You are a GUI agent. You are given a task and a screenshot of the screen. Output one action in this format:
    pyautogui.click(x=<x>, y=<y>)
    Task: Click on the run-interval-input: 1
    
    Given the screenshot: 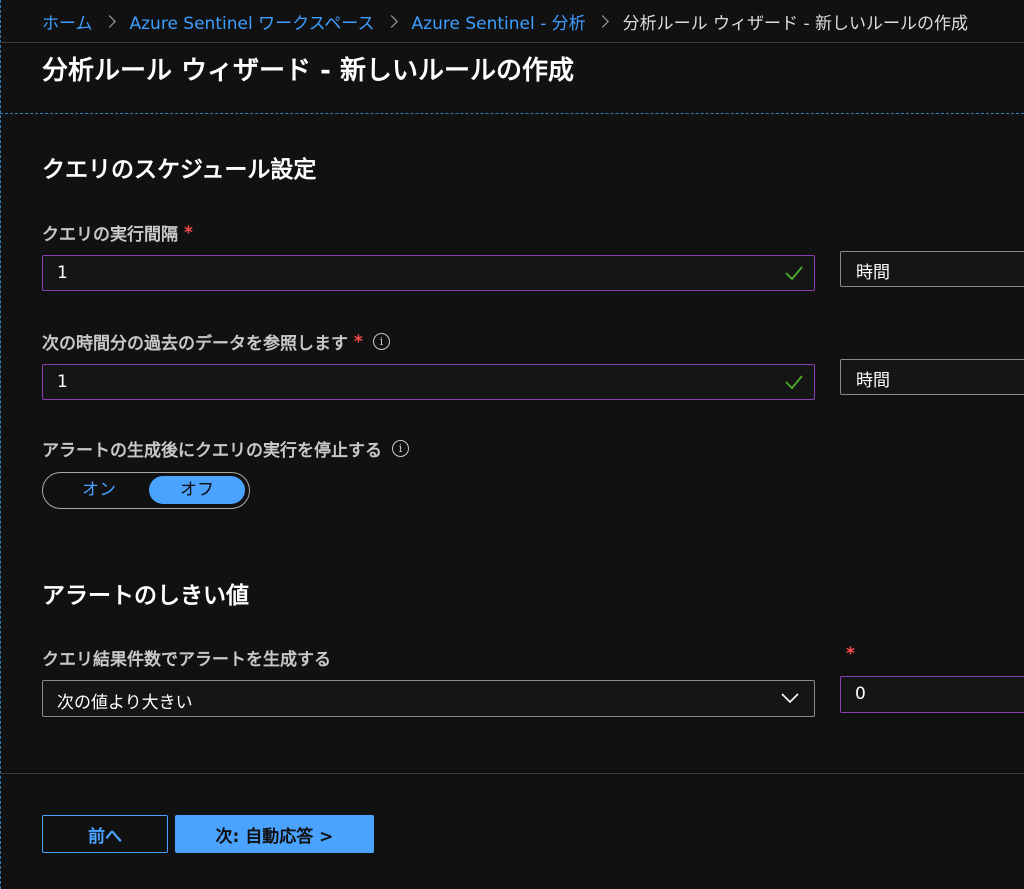 What is the action you would take?
    pyautogui.click(x=428, y=273)
    